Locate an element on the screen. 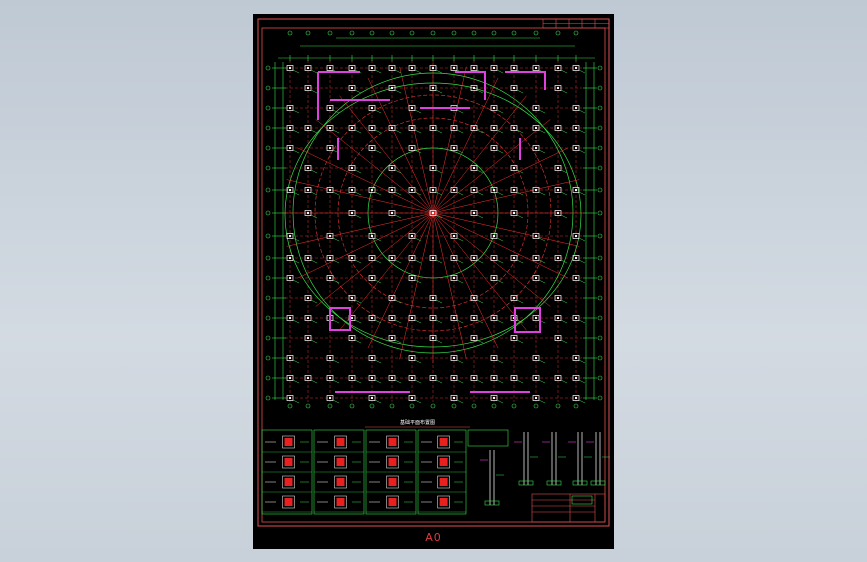 The height and width of the screenshot is (562, 867). plan-caption: 基础平面布置图 is located at coordinates (417, 422).